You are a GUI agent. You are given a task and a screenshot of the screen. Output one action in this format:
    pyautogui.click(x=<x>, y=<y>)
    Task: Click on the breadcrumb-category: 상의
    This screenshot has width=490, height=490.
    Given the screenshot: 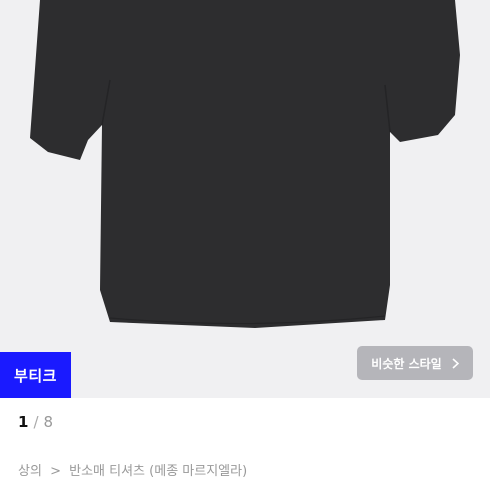 What is the action you would take?
    pyautogui.click(x=30, y=471)
    